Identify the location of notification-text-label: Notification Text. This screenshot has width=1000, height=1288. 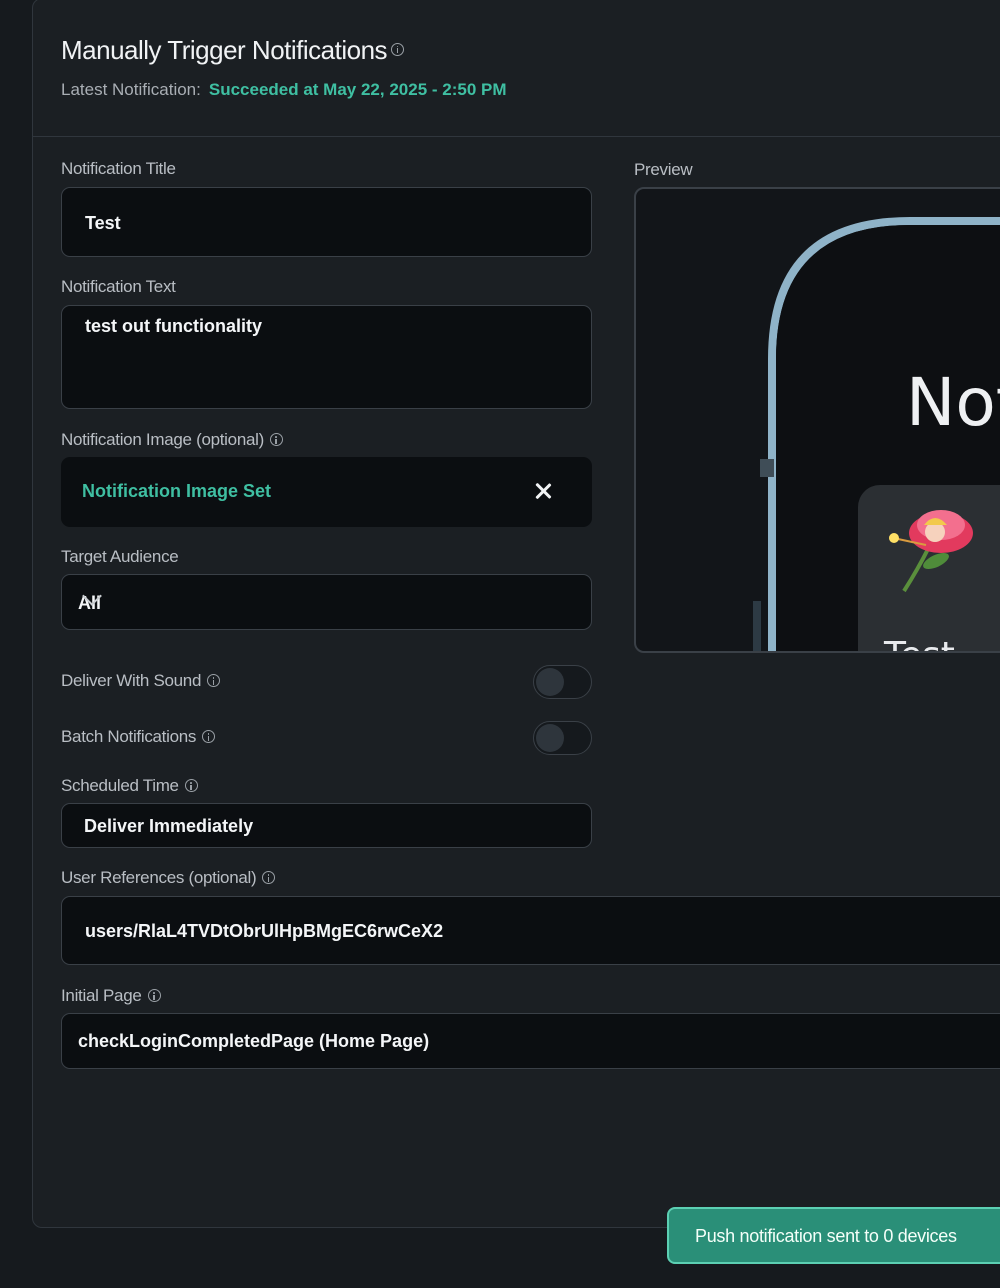
(118, 286).